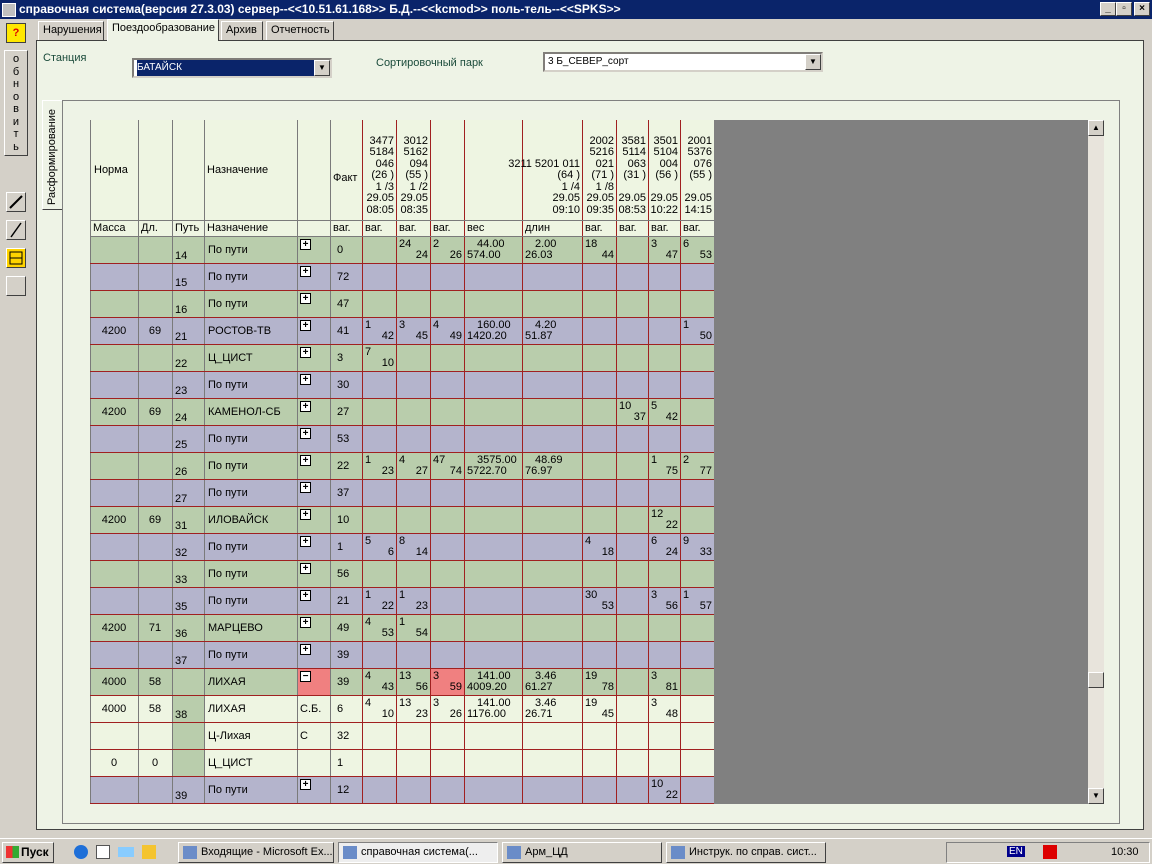 The width and height of the screenshot is (1152, 864). What do you see at coordinates (384, 186) in the screenshot?
I see `train-header-line: 1 /3` at bounding box center [384, 186].